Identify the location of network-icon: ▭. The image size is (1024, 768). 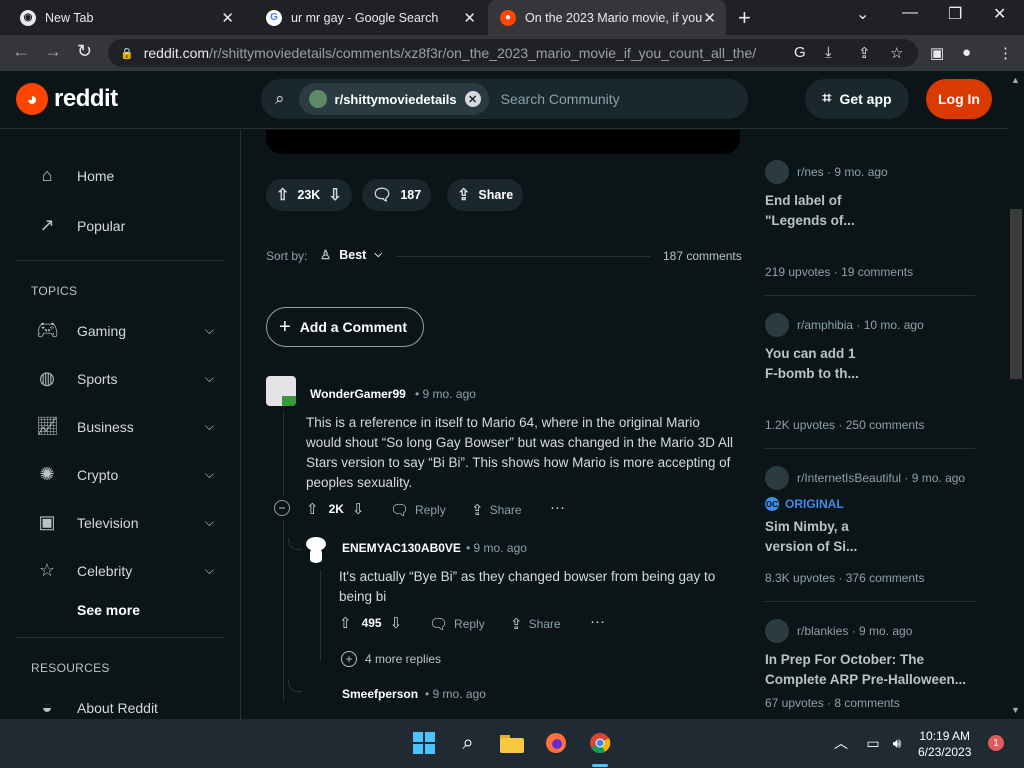
(873, 743).